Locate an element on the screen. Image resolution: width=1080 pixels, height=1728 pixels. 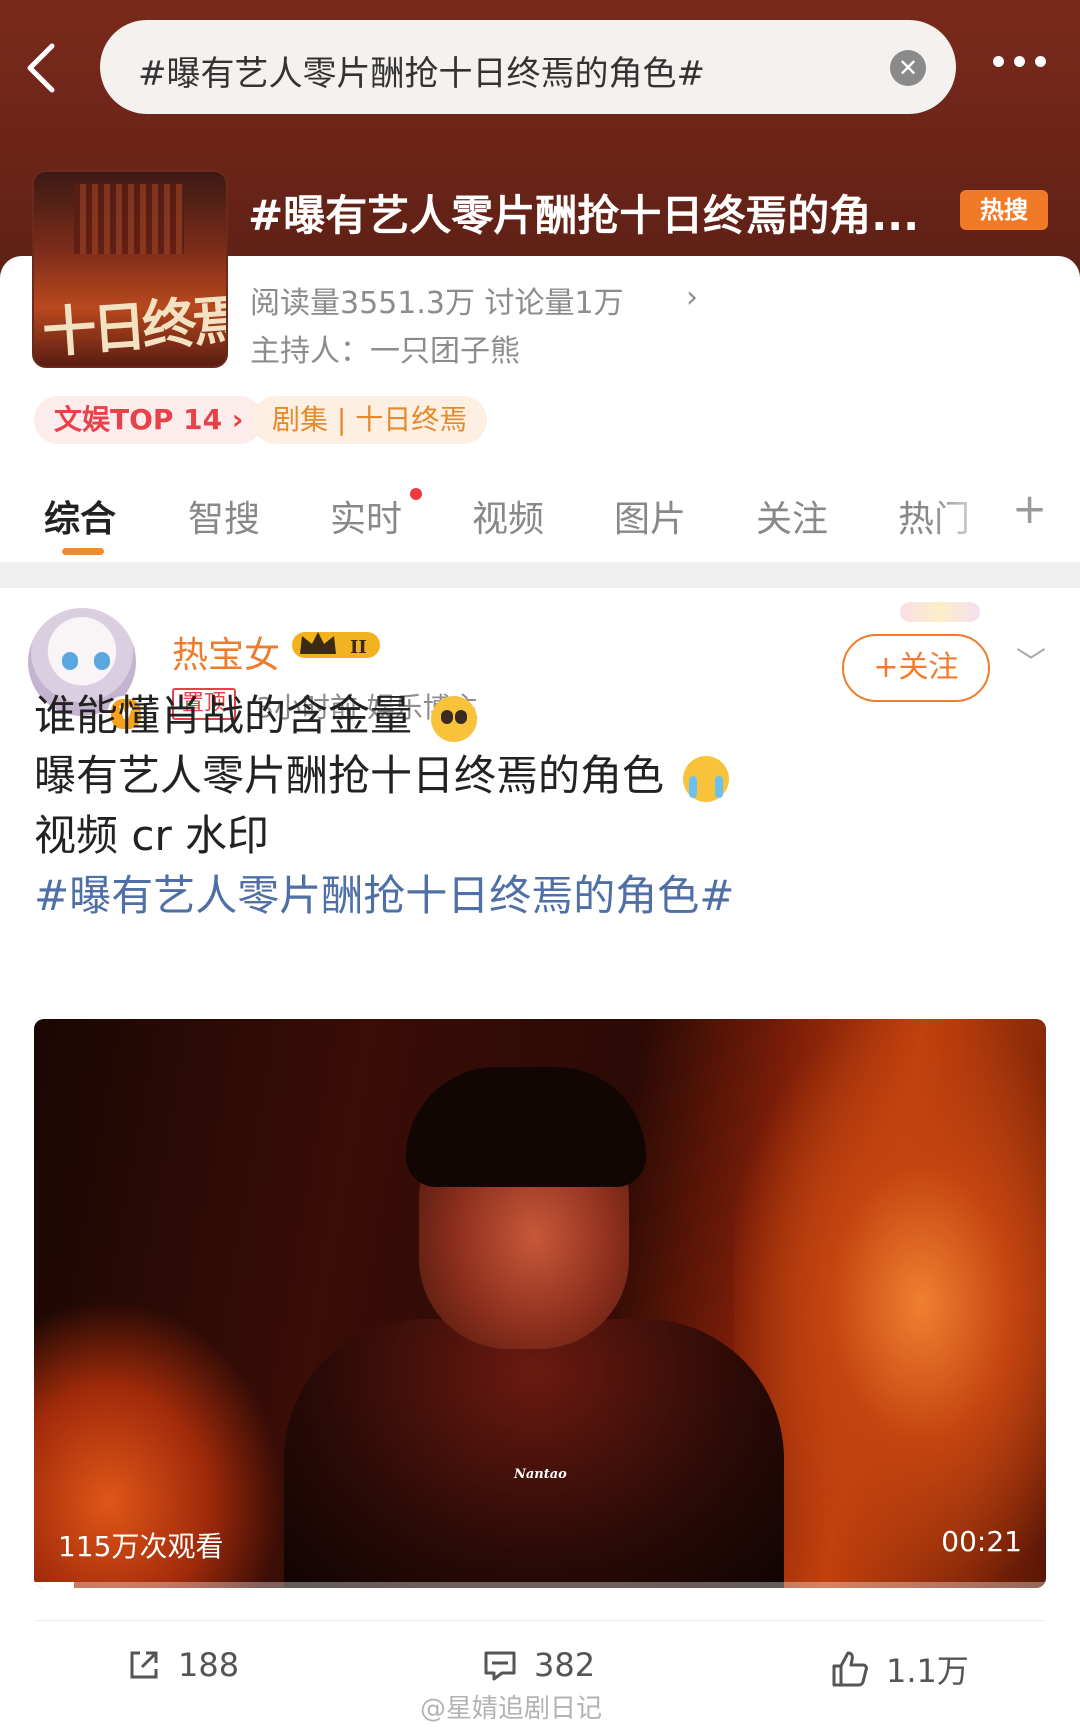
new-indicator-dot is located at coordinates (416, 494).